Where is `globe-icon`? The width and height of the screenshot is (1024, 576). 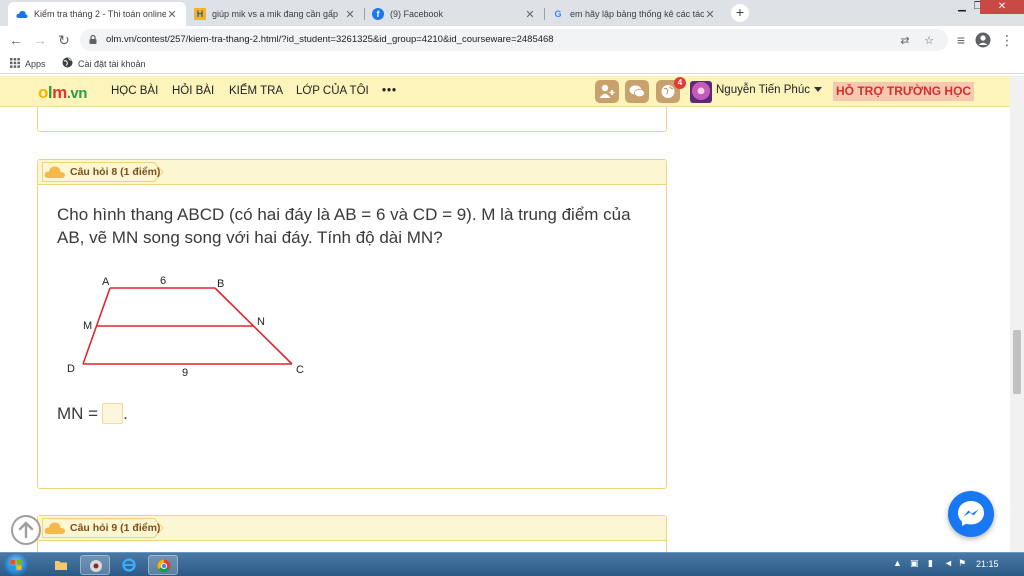
globe-icon is located at coordinates (67, 64).